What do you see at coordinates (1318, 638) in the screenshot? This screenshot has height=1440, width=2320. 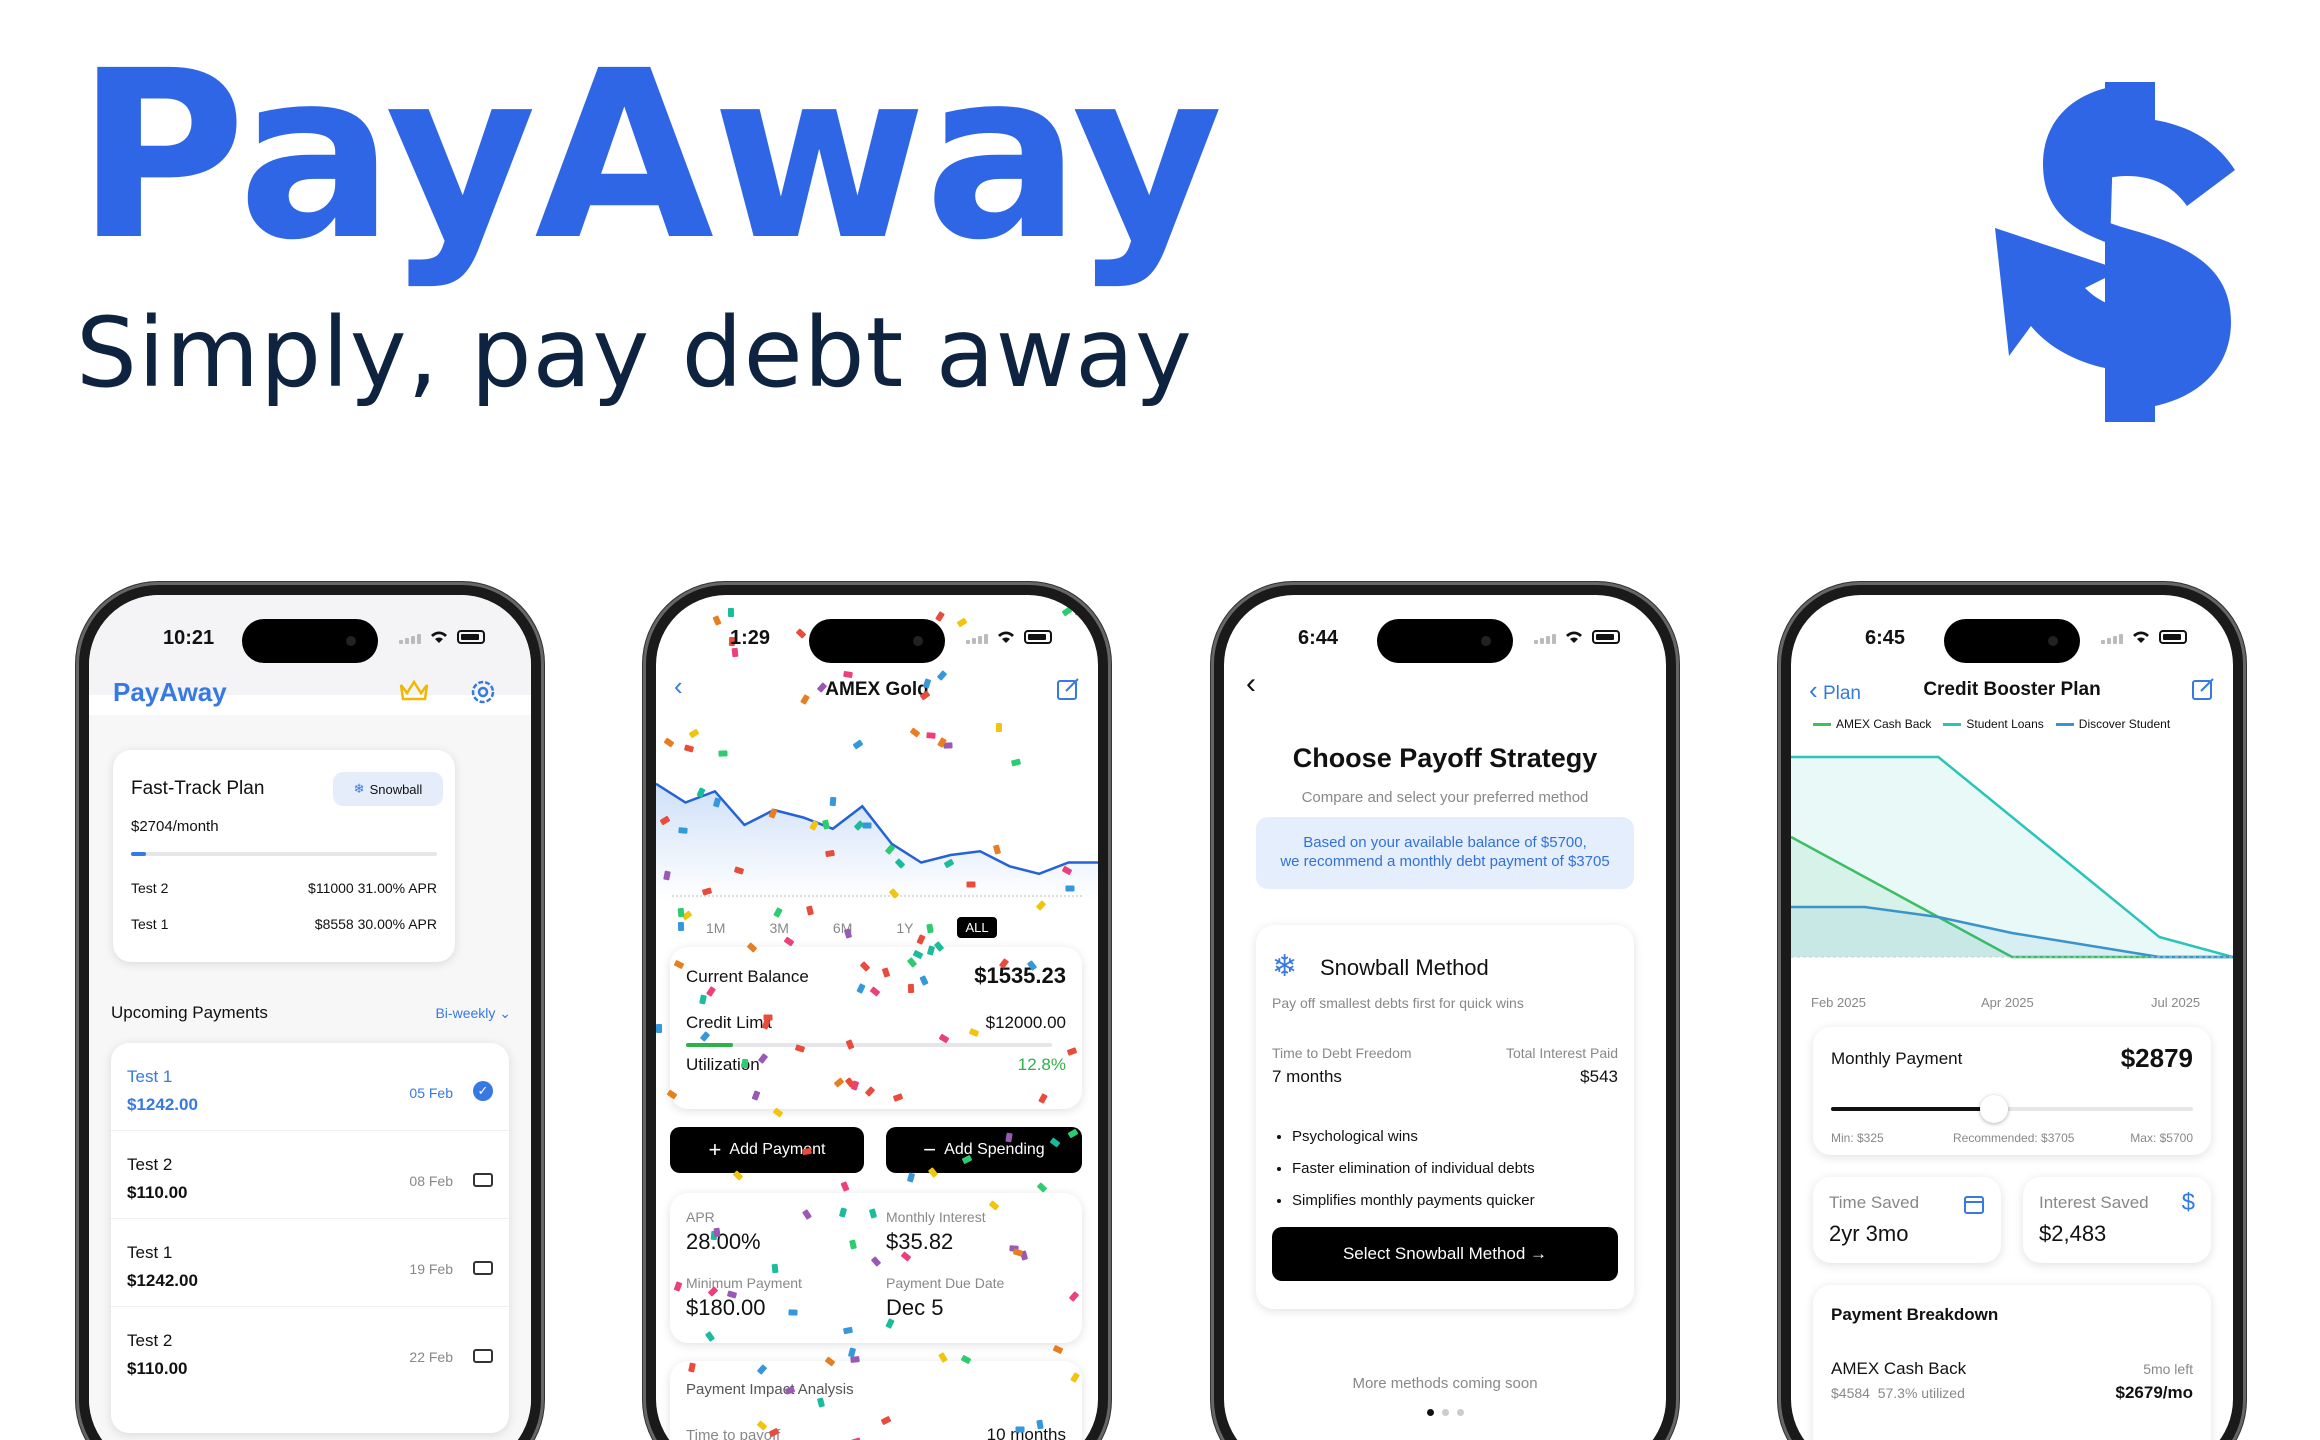 I see `status-time: 6:44` at bounding box center [1318, 638].